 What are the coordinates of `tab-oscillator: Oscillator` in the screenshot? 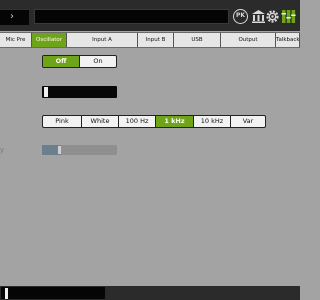 It's located at (49, 40).